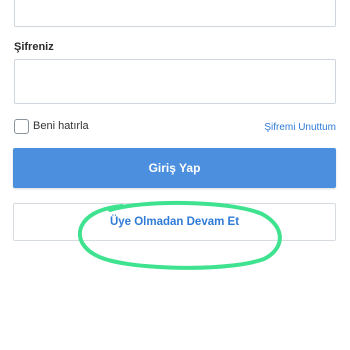  I want to click on password-field, so click(175, 81).